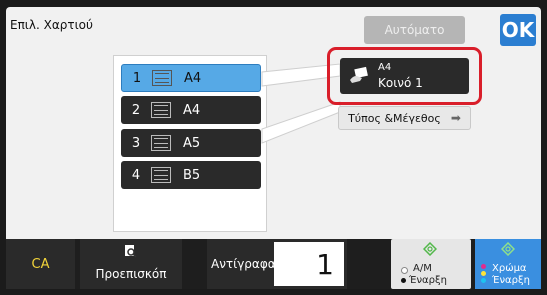 The image size is (547, 295). What do you see at coordinates (483, 273) in the screenshot?
I see `yellow-dot-icon` at bounding box center [483, 273].